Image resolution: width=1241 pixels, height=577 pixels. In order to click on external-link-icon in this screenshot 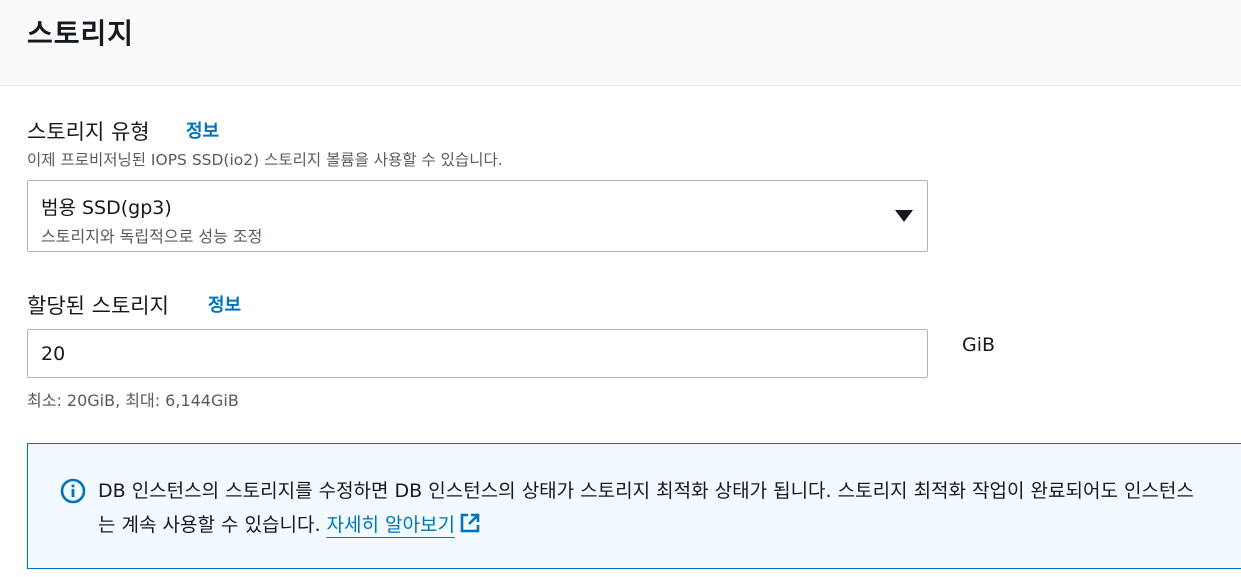, I will do `click(470, 523)`.